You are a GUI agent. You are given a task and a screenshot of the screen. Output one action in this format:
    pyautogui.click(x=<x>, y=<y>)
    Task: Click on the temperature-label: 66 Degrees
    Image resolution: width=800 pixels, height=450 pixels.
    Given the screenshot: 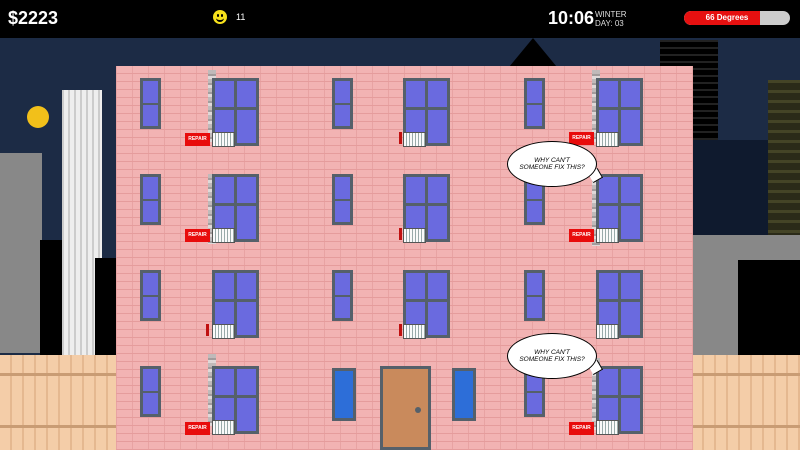 What is the action you would take?
    pyautogui.click(x=727, y=17)
    